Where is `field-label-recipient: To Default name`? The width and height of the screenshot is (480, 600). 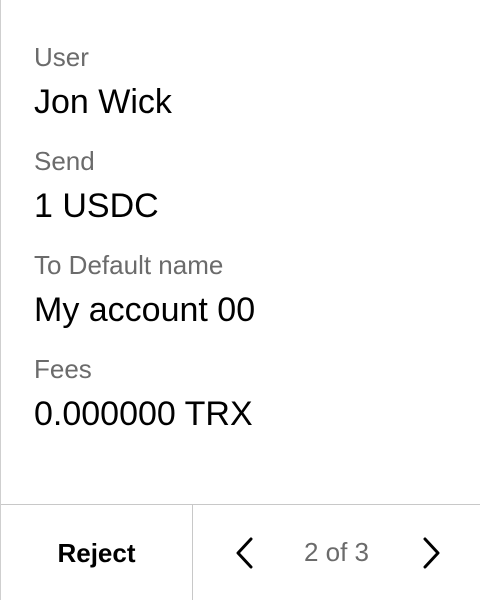
field-label-recipient: To Default name is located at coordinates (129, 265).